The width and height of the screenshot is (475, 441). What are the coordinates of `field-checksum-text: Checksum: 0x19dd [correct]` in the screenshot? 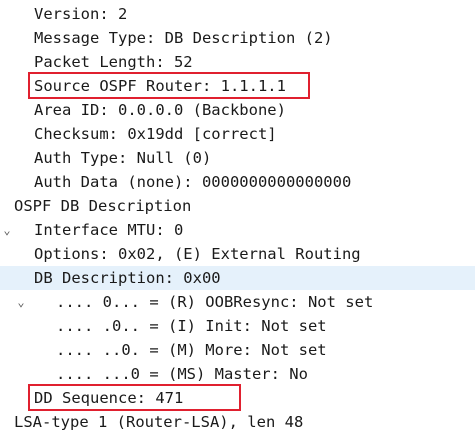 It's located at (155, 134).